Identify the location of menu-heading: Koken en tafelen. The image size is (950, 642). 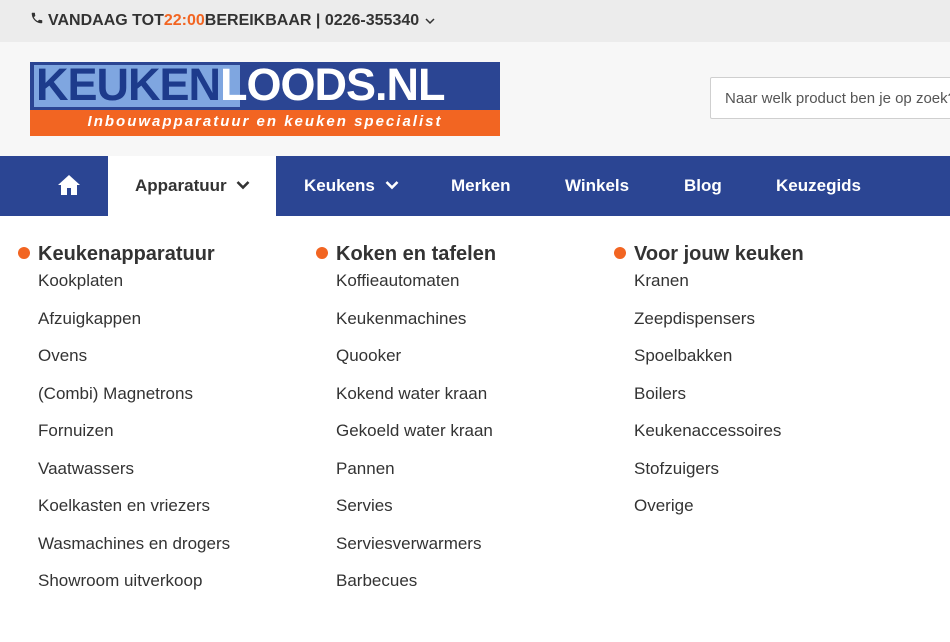
(406, 254).